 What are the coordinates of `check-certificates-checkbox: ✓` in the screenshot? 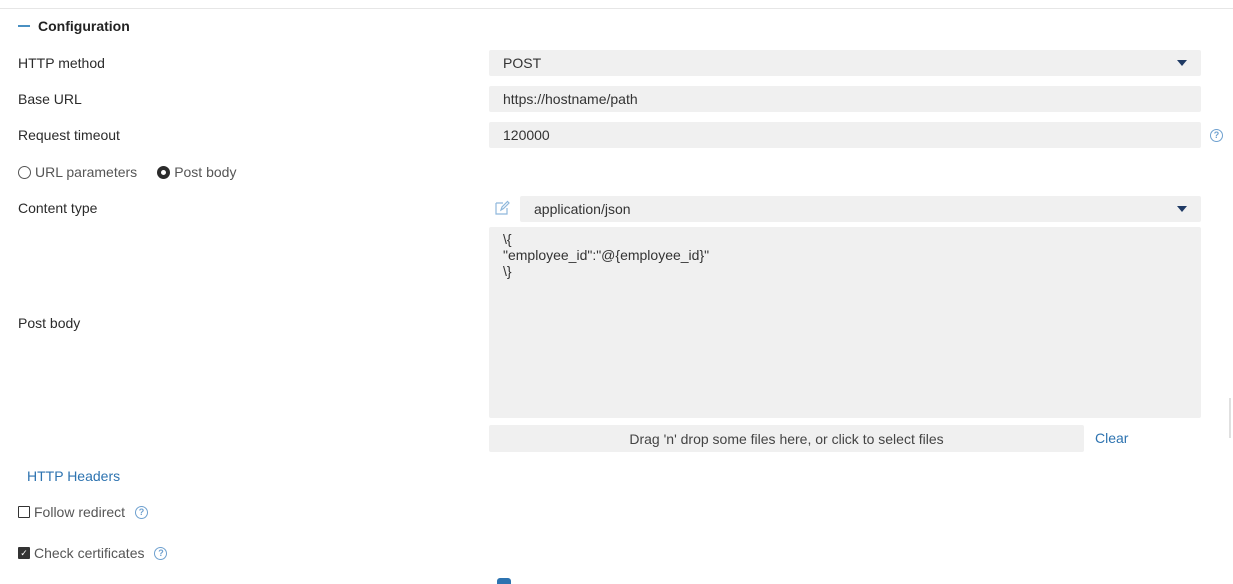 It's located at (24, 553).